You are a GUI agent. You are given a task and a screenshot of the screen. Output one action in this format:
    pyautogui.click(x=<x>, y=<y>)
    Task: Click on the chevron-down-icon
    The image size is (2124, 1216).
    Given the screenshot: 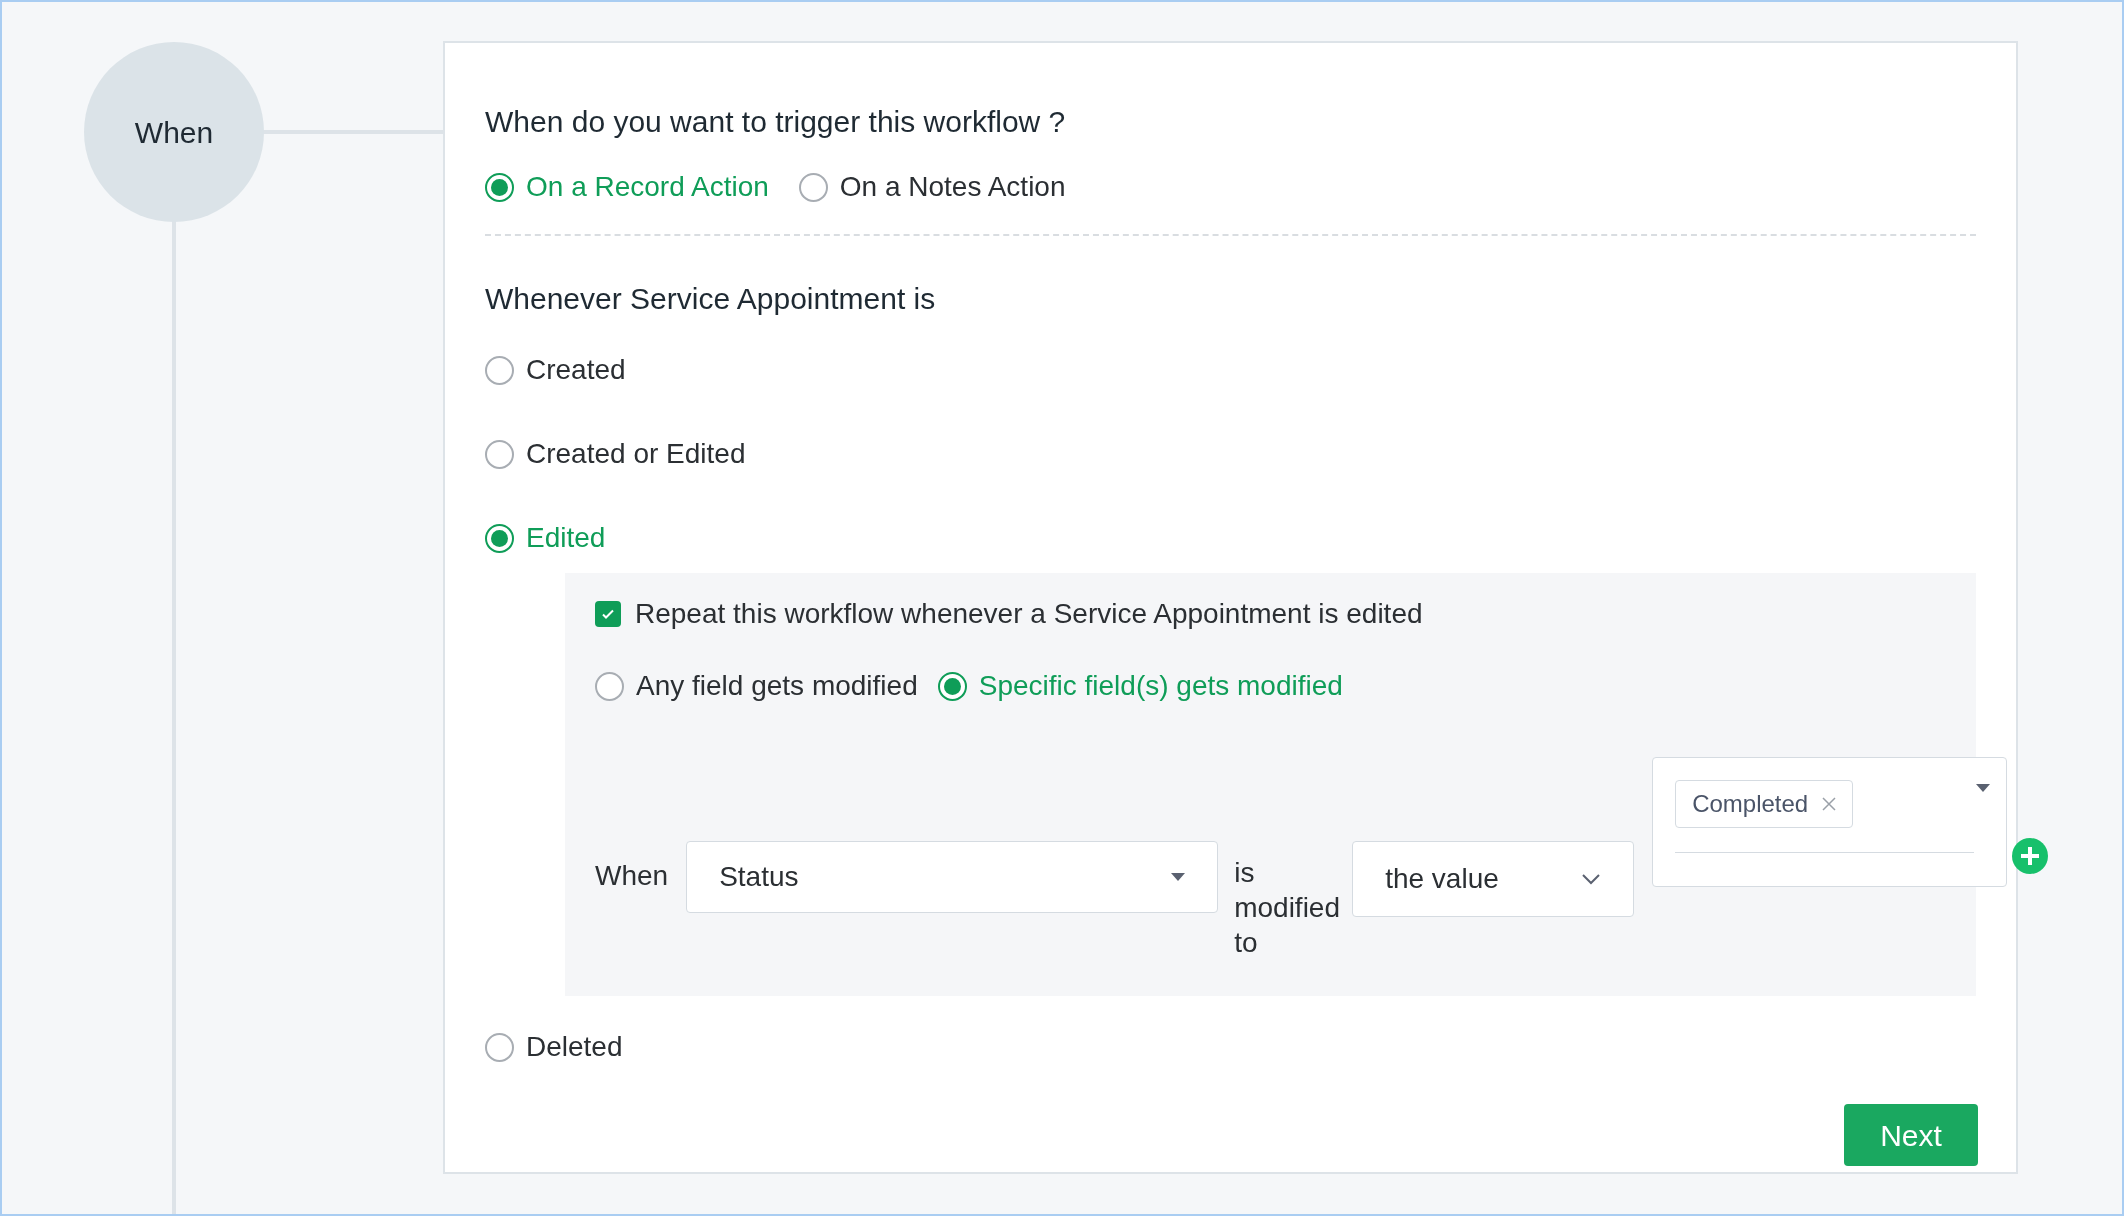 What is the action you would take?
    pyautogui.click(x=1591, y=879)
    